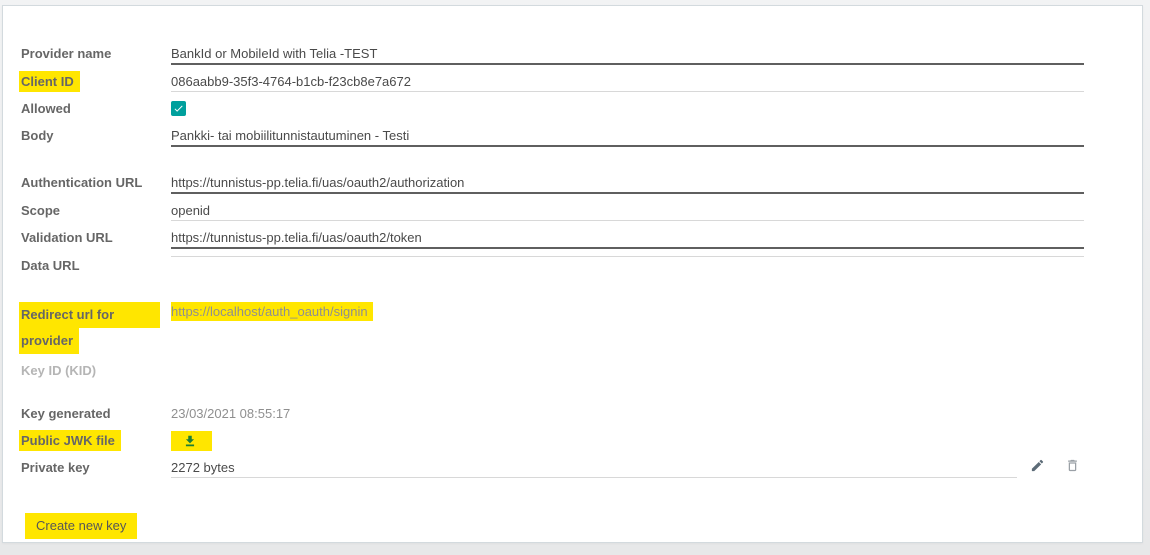 This screenshot has width=1150, height=555. I want to click on provider-name-label: Provider name, so click(66, 53).